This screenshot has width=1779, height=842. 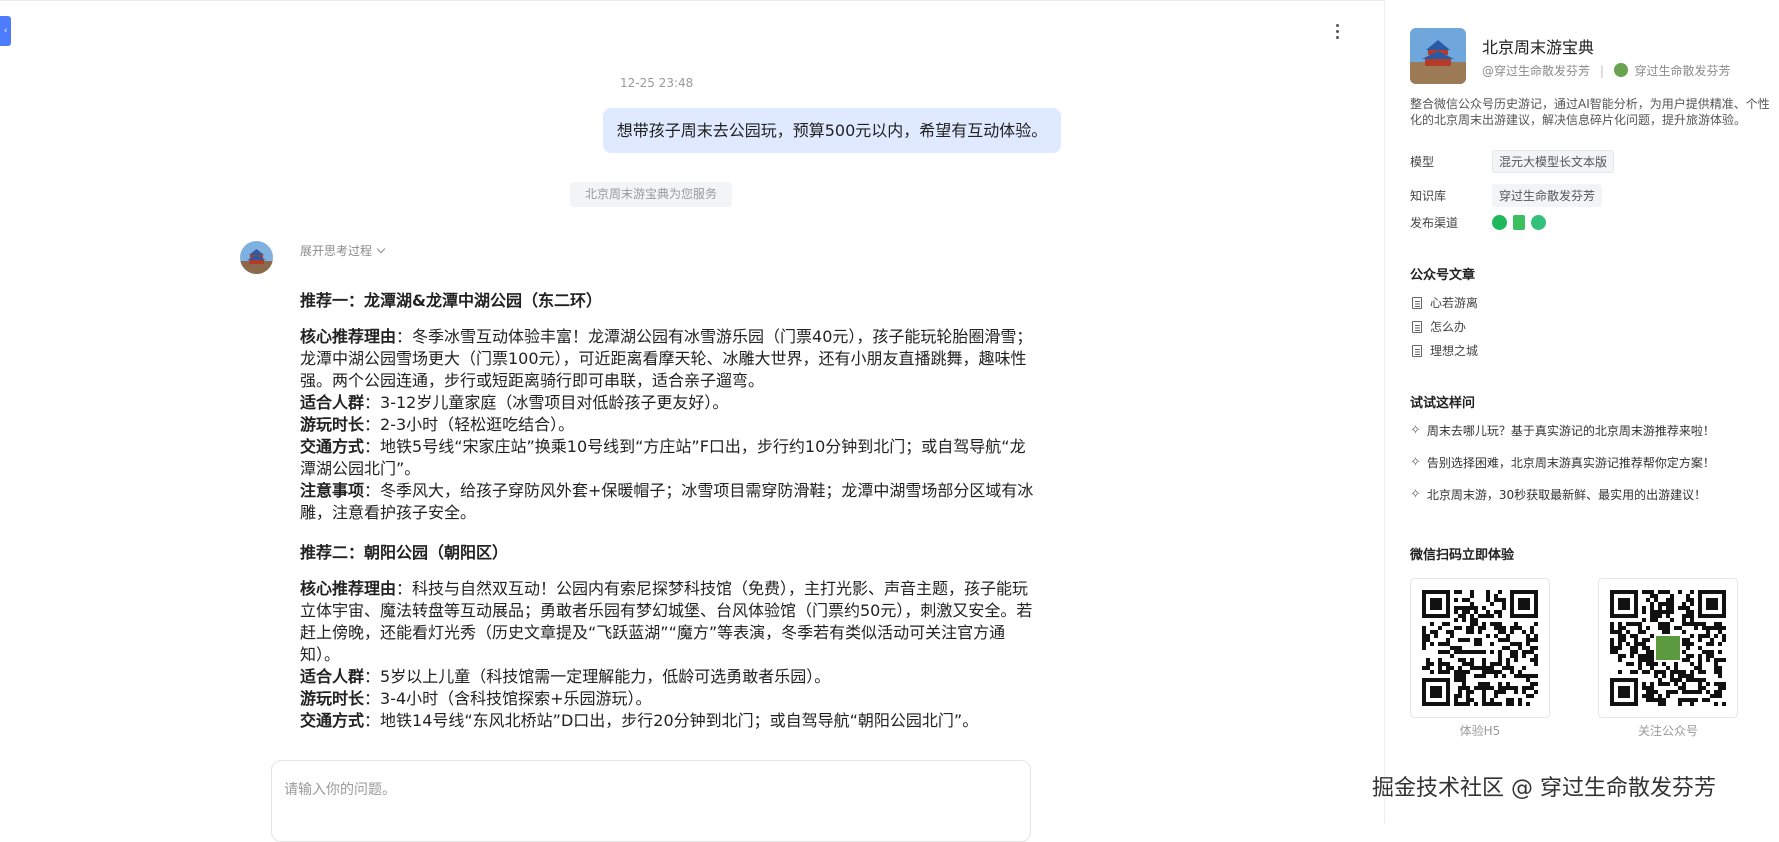 I want to click on kb-label: 知识库, so click(x=1428, y=196).